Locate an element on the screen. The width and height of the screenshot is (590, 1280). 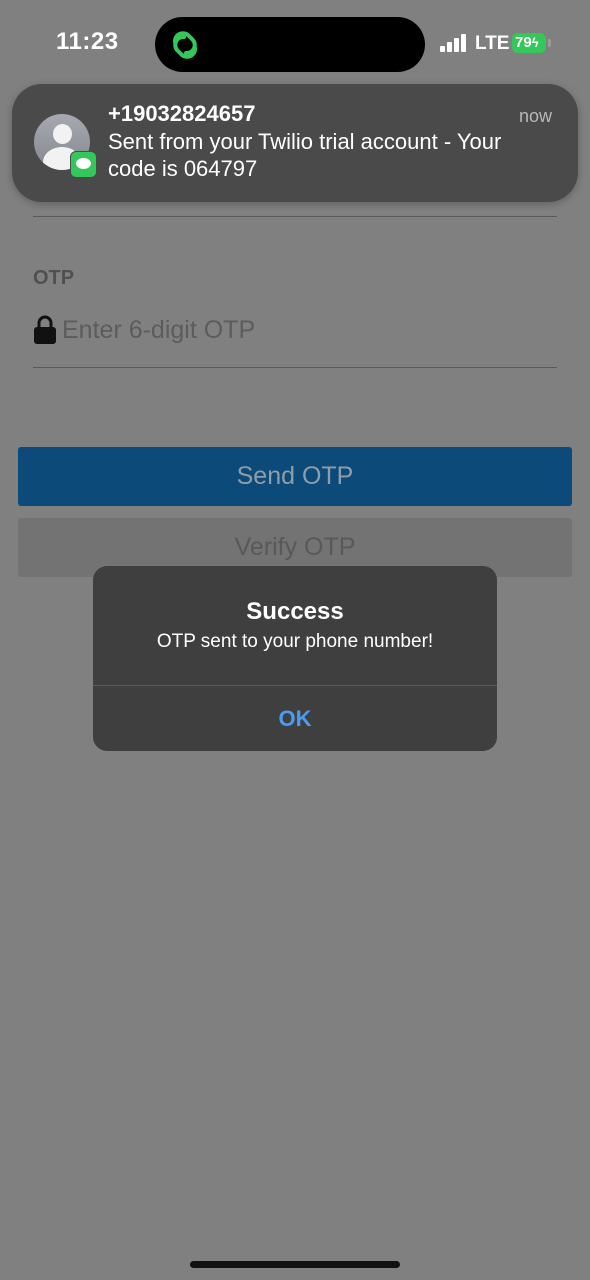
phone-field-underline is located at coordinates (295, 216).